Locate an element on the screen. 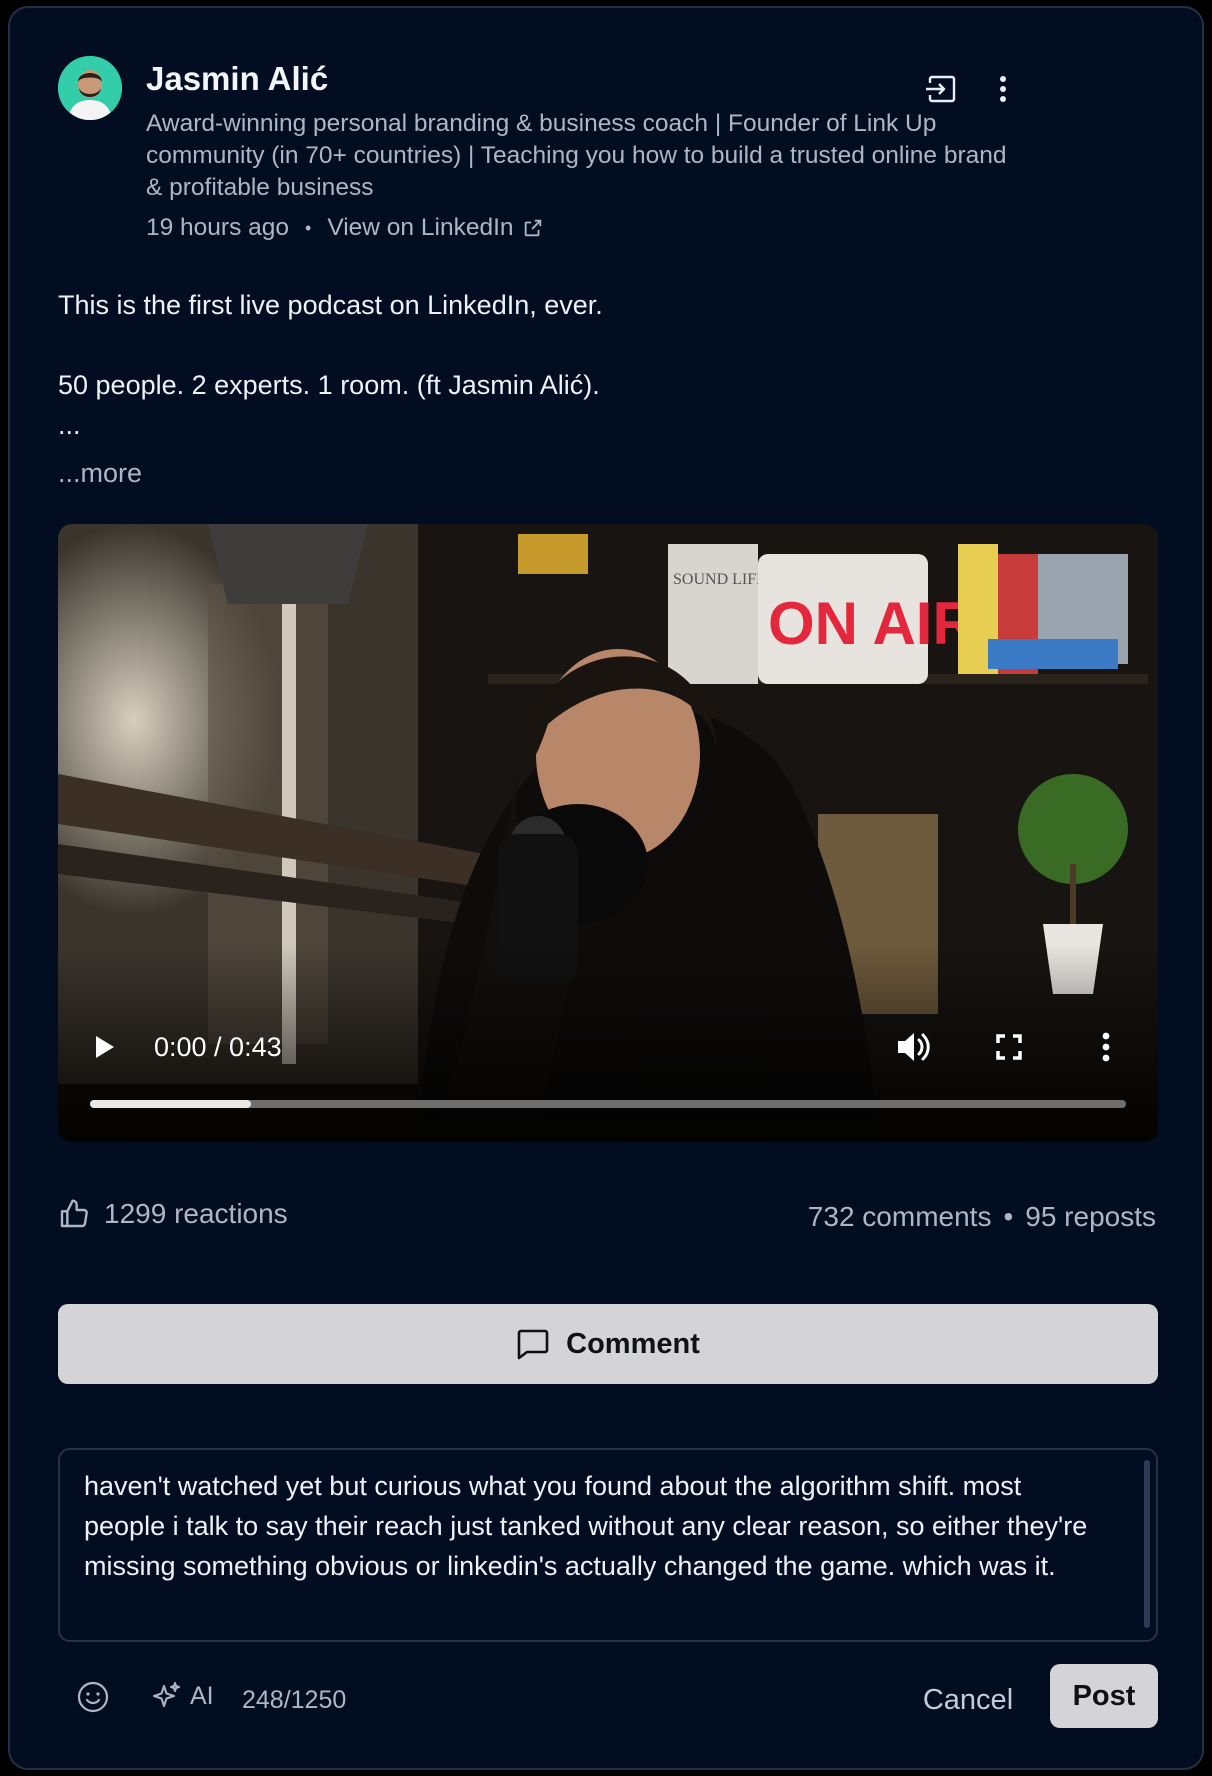 The height and width of the screenshot is (1776, 1212). play-button is located at coordinates (104, 1047).